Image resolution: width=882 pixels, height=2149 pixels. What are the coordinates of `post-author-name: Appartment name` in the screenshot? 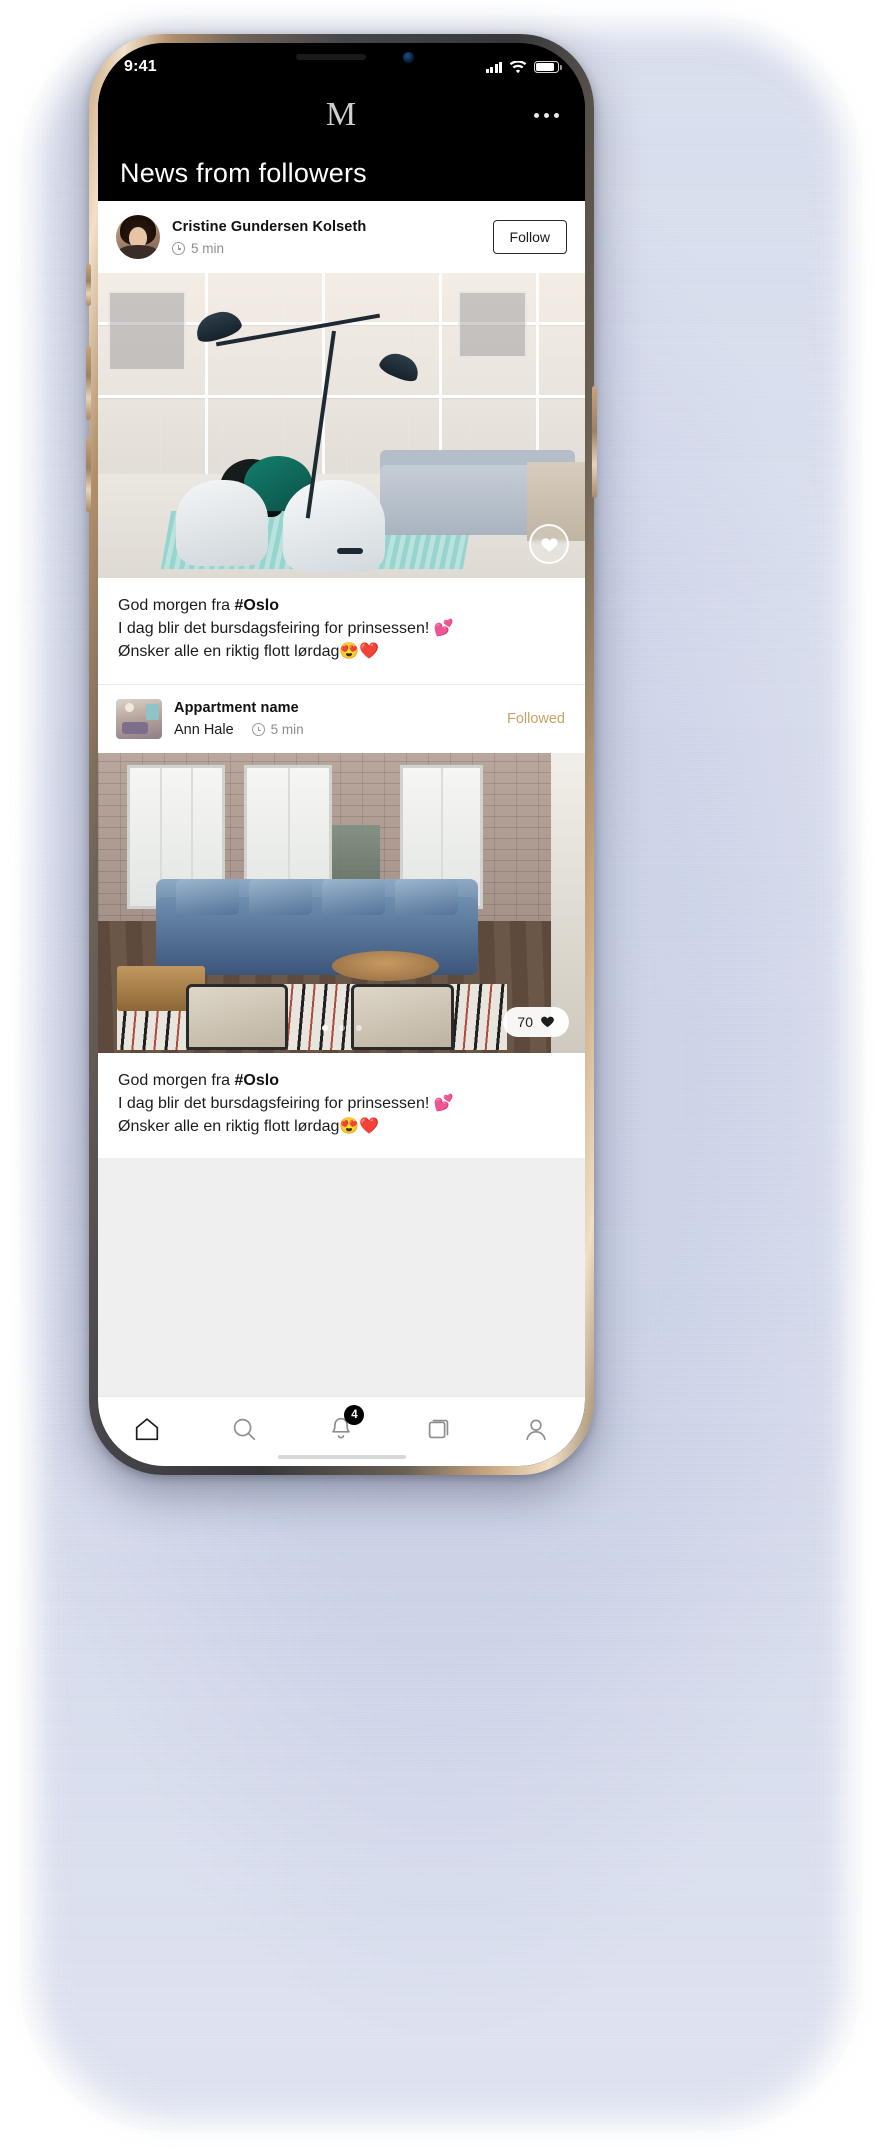 It's located at (236, 708).